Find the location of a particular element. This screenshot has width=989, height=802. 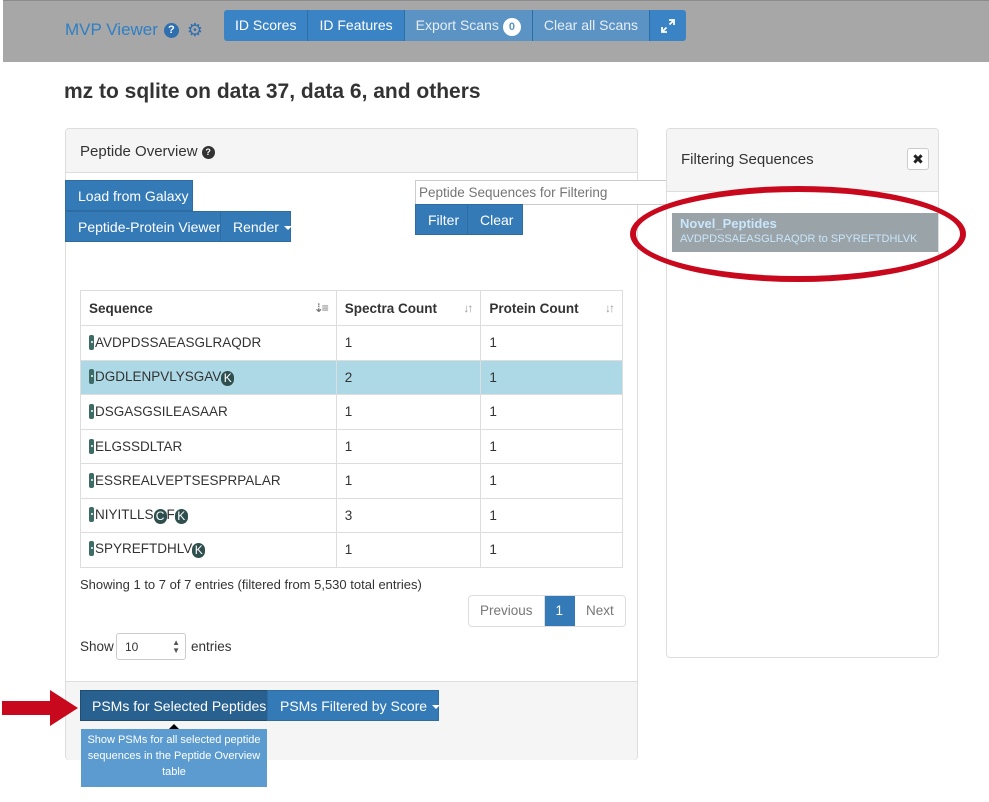

table-row: SPYREFTDHLV K 1 1 is located at coordinates (351, 550).